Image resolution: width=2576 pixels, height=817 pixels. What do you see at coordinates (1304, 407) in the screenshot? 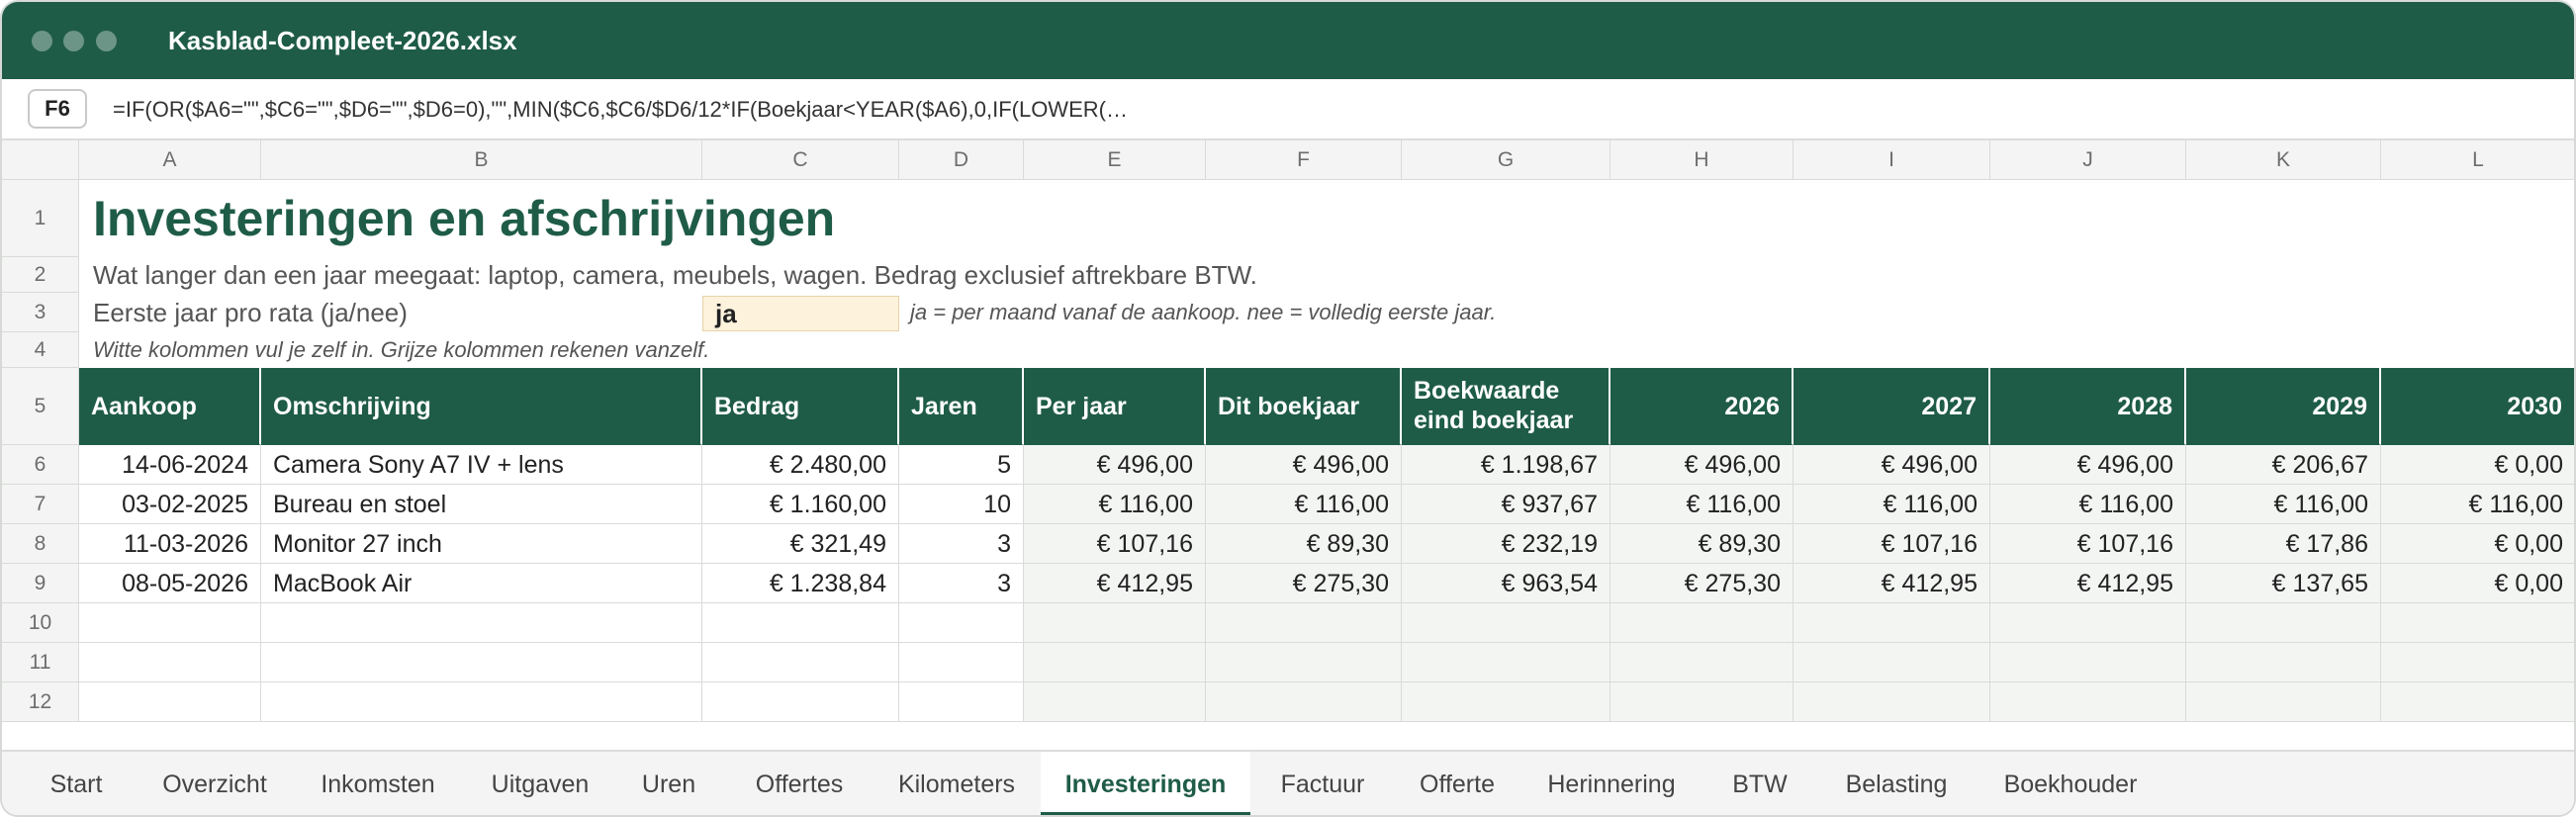
I see `table-header-dit-boekjaar: Dit boekjaar` at bounding box center [1304, 407].